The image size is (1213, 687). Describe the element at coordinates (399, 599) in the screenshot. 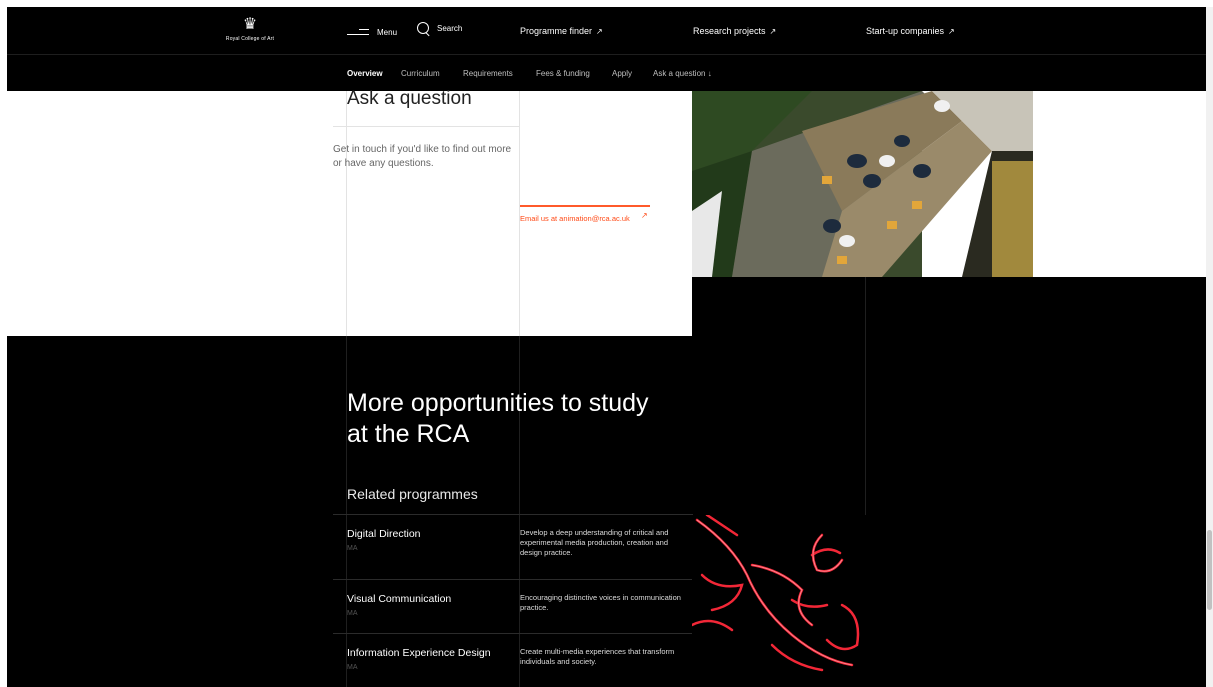

I see `programme-name: Visual Communication` at that location.